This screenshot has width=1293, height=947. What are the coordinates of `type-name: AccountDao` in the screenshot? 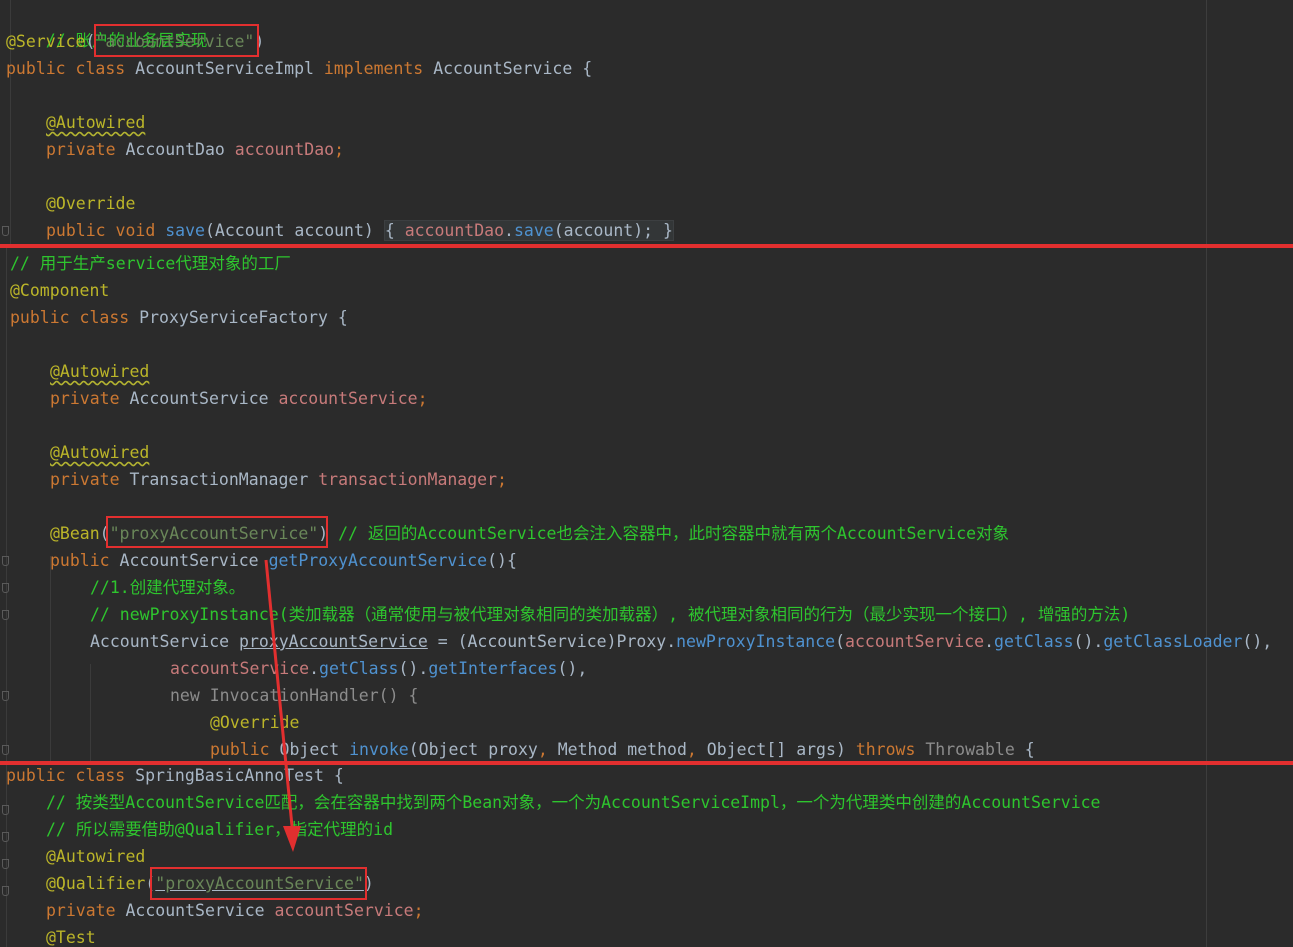 It's located at (175, 149).